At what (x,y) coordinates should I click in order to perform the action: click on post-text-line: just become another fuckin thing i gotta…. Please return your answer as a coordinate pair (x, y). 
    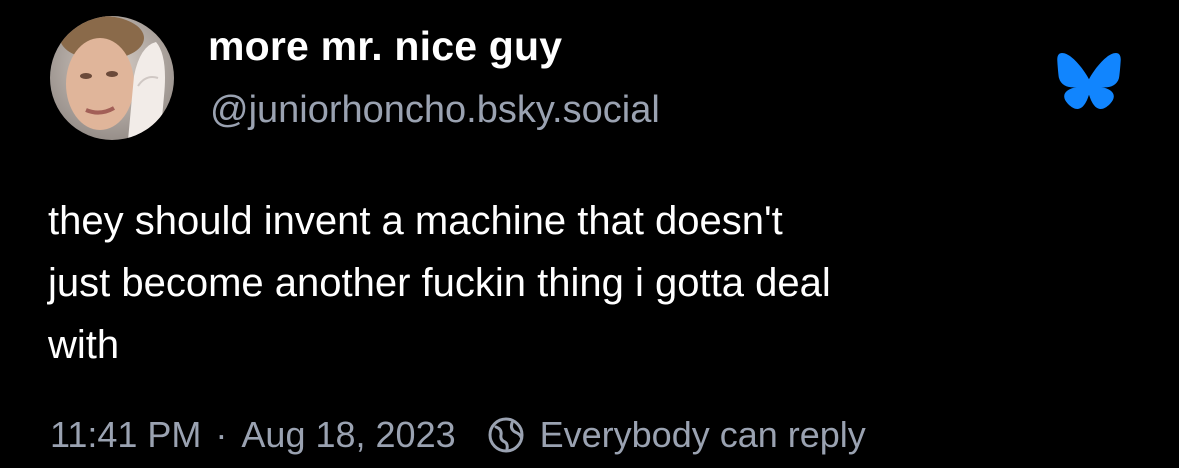
    Looking at the image, I should click on (439, 283).